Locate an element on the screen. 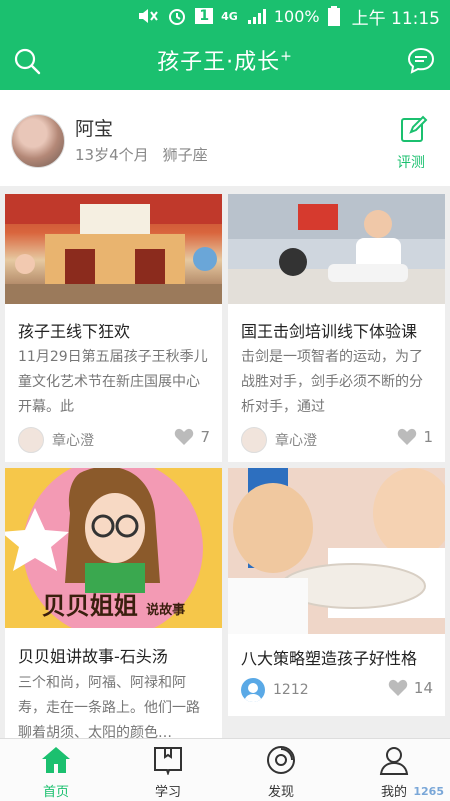 Image resolution: width=450 pixels, height=801 pixels. profile-icon is located at coordinates (394, 761).